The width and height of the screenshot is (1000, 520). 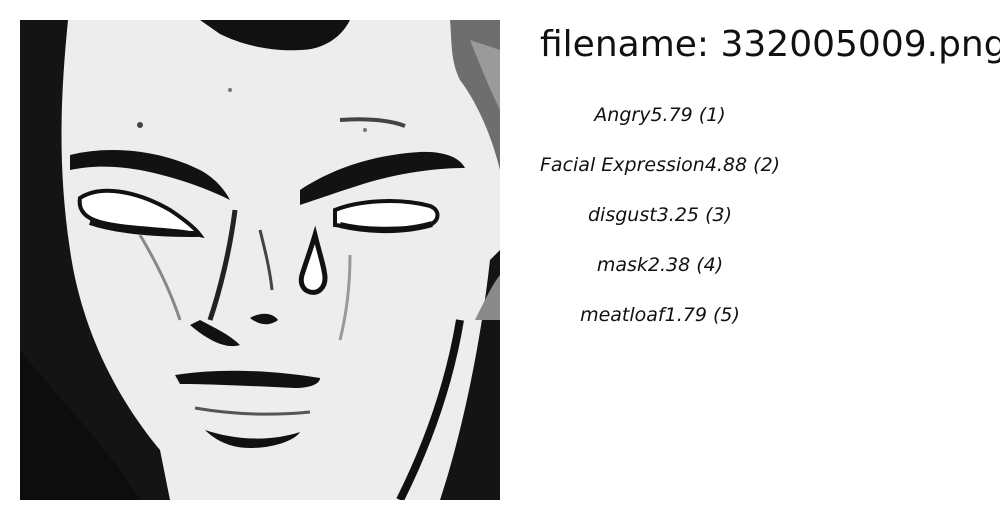 I want to click on result-rank: (5), so click(x=726, y=315).